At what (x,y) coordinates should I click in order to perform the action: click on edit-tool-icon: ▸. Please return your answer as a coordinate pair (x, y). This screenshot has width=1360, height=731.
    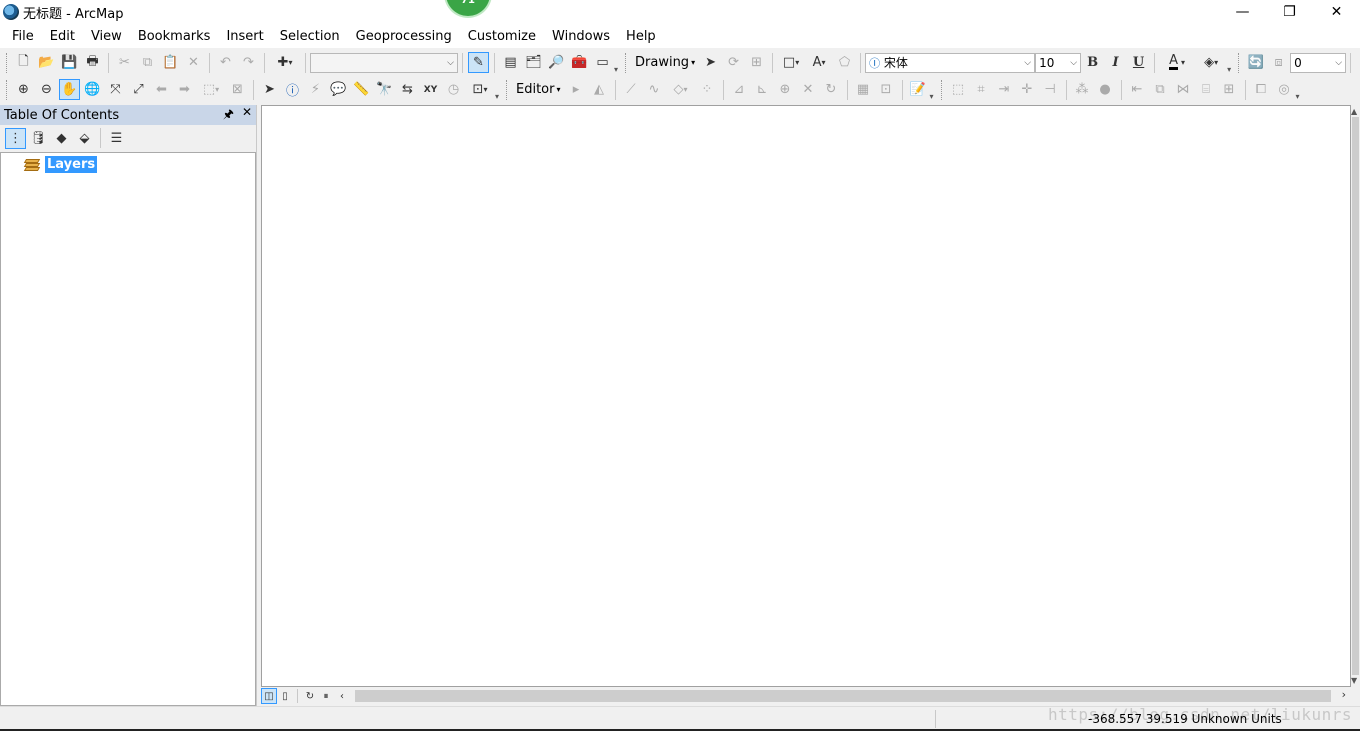
    Looking at the image, I should click on (576, 89).